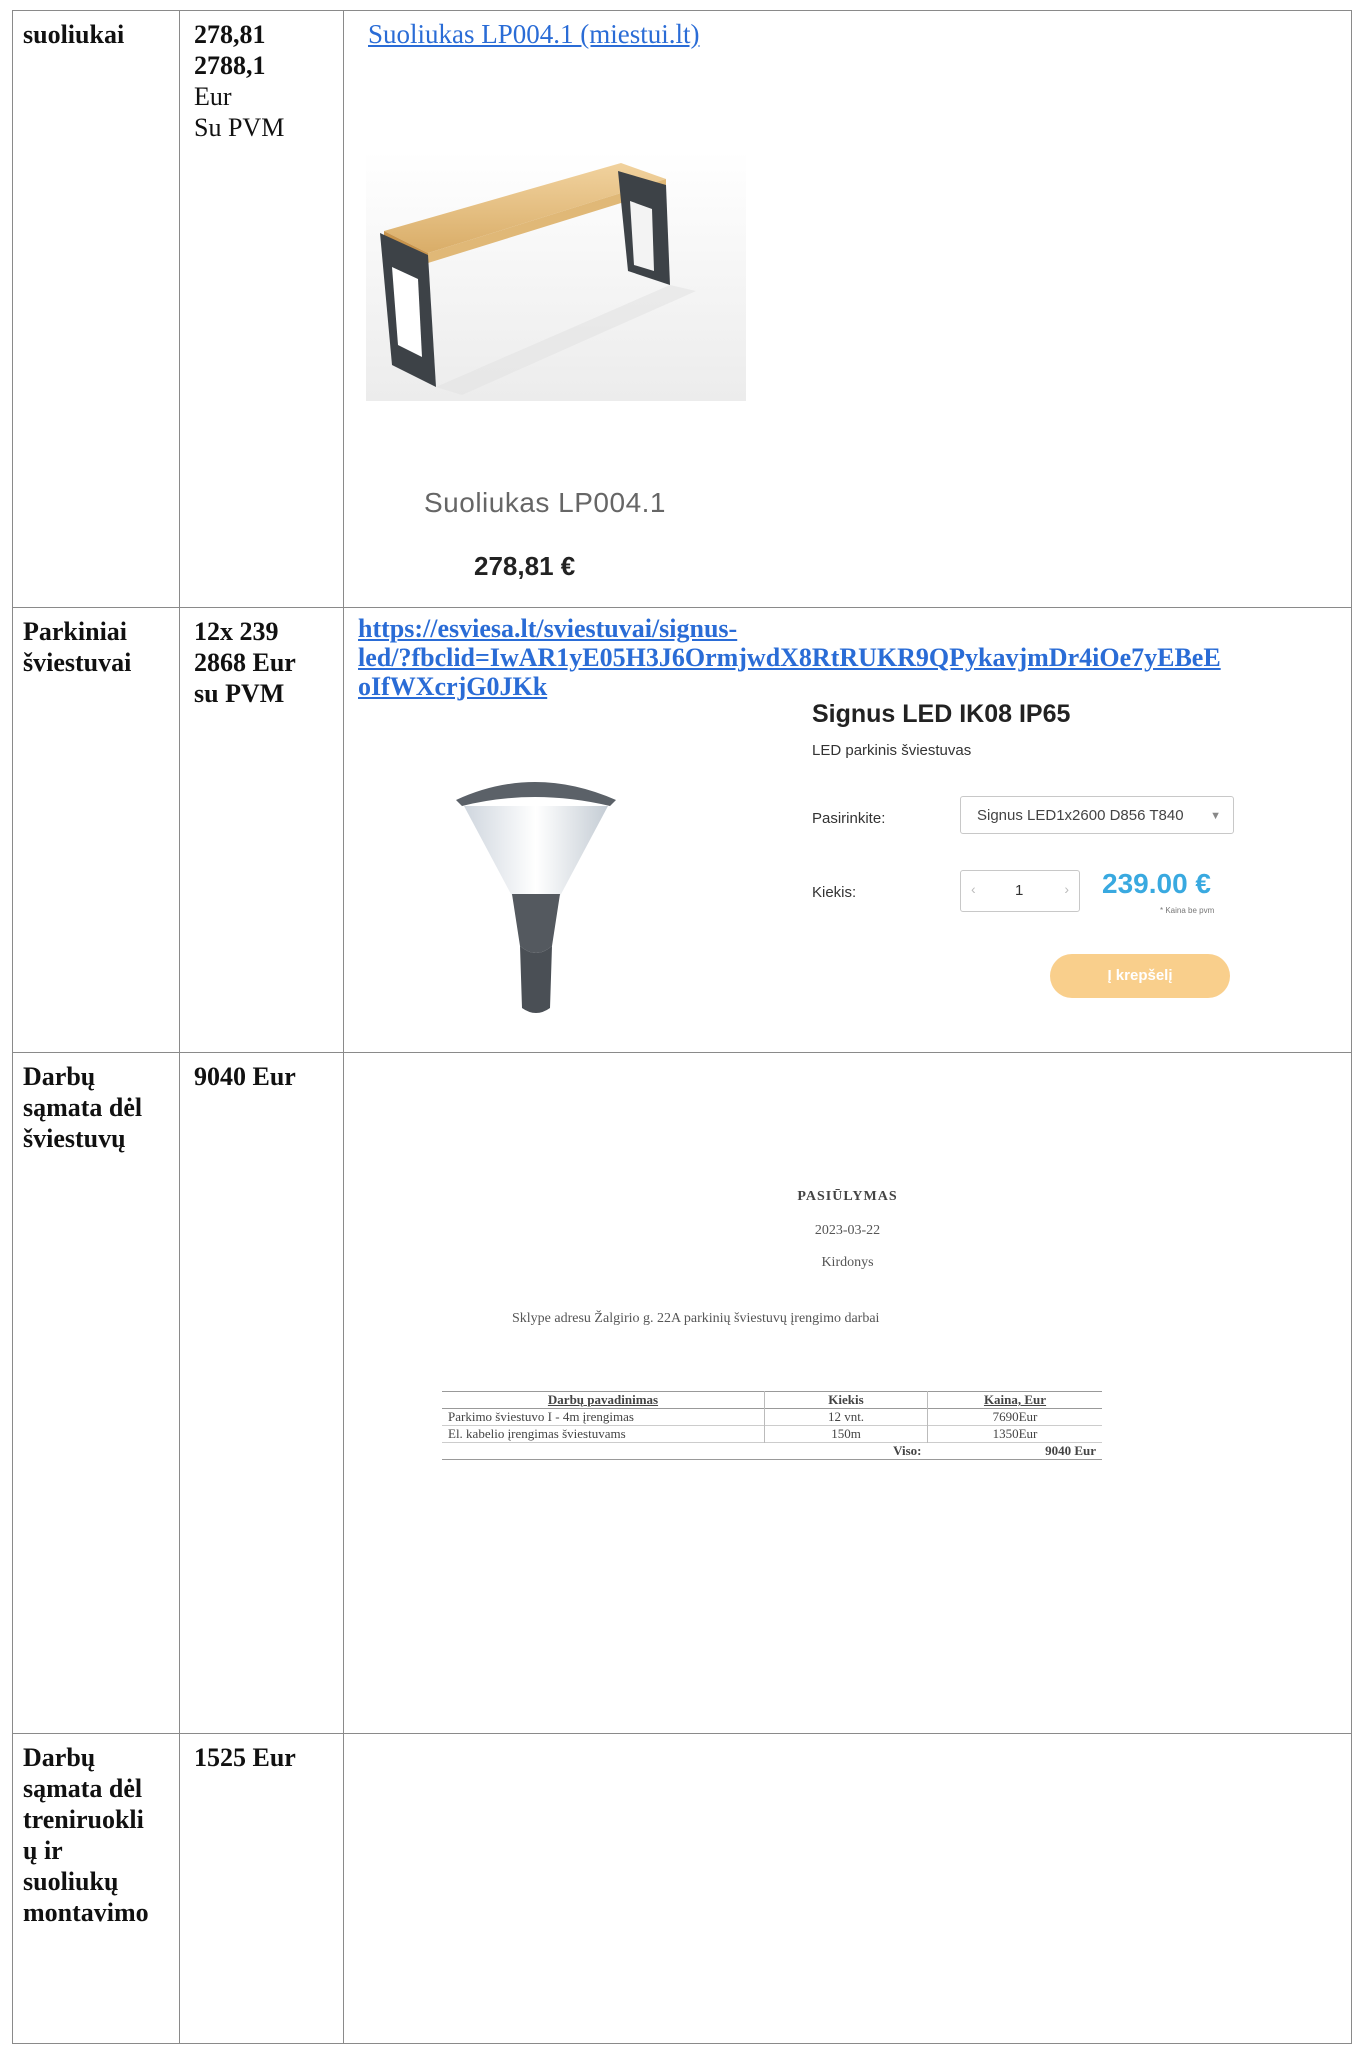 This screenshot has height=2058, width=1356. What do you see at coordinates (213, 96) in the screenshot?
I see `currency-line: Eur` at bounding box center [213, 96].